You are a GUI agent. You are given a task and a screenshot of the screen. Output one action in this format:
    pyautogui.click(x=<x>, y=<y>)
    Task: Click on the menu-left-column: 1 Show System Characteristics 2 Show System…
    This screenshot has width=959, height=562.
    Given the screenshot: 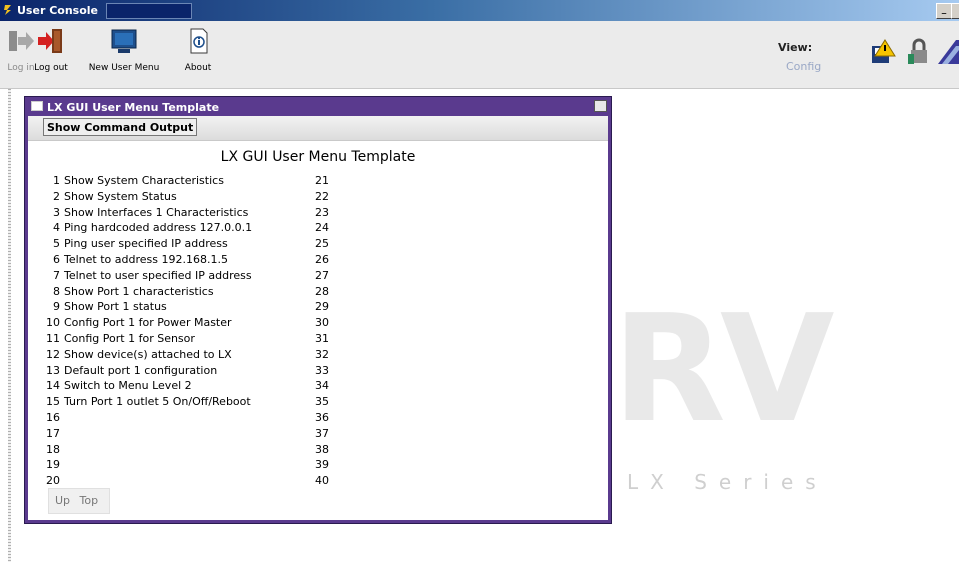 What is the action you would take?
    pyautogui.click(x=145, y=331)
    